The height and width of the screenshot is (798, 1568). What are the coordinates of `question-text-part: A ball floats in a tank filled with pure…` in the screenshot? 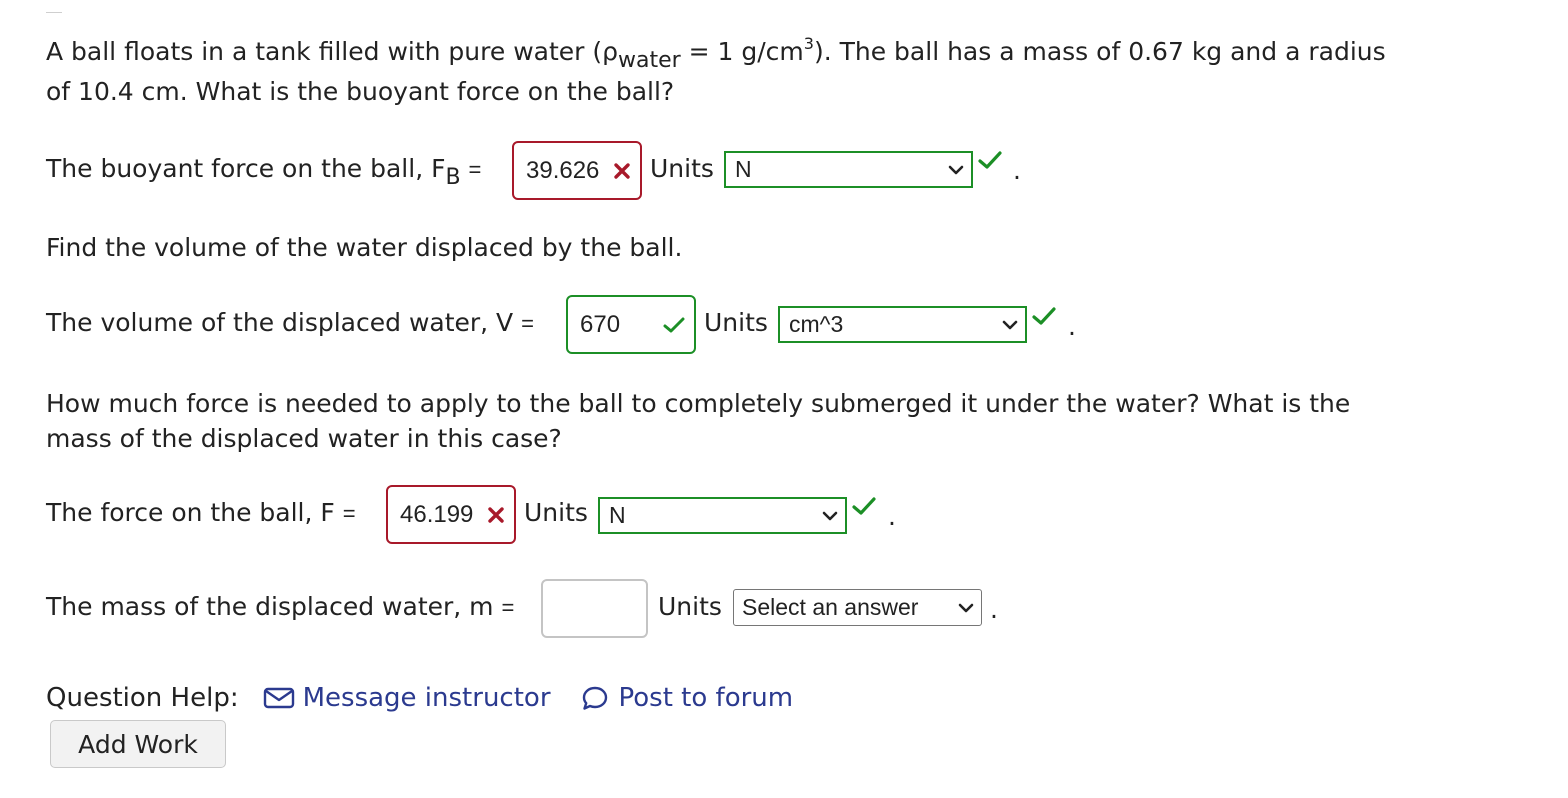 It's located at (332, 51).